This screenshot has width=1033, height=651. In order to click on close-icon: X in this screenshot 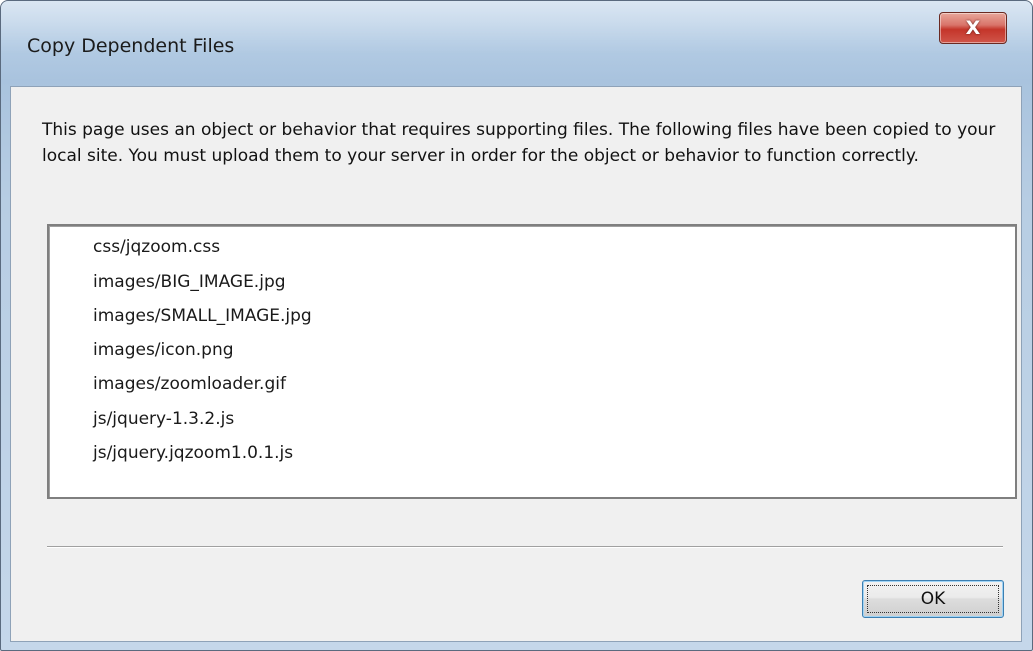, I will do `click(973, 28)`.